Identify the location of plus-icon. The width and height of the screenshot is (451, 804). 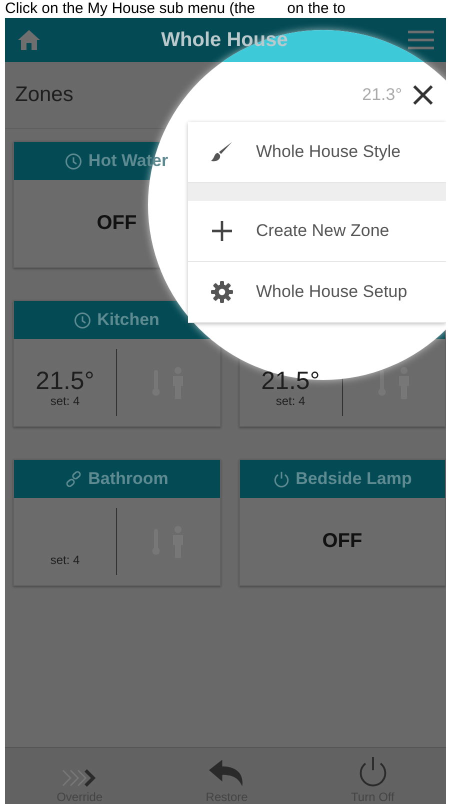
(222, 231).